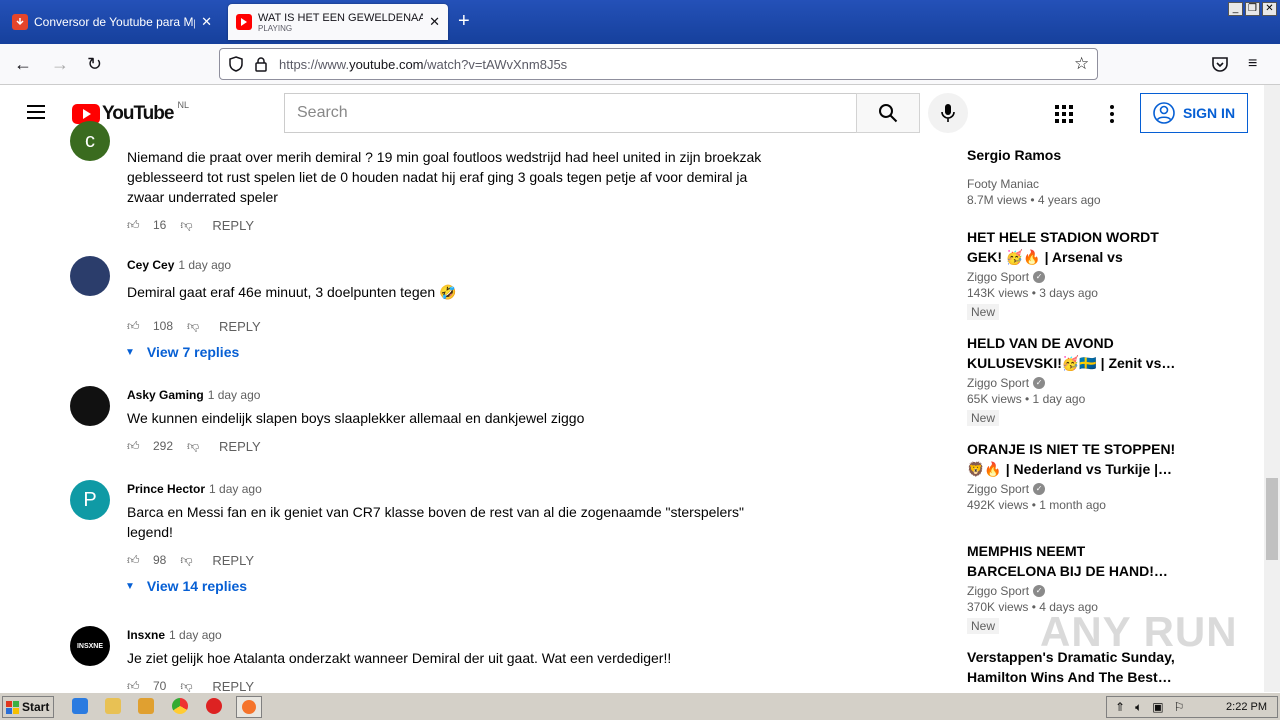 This screenshot has height=720, width=1280. Describe the element at coordinates (261, 64) in the screenshot. I see `lock-icon` at that location.